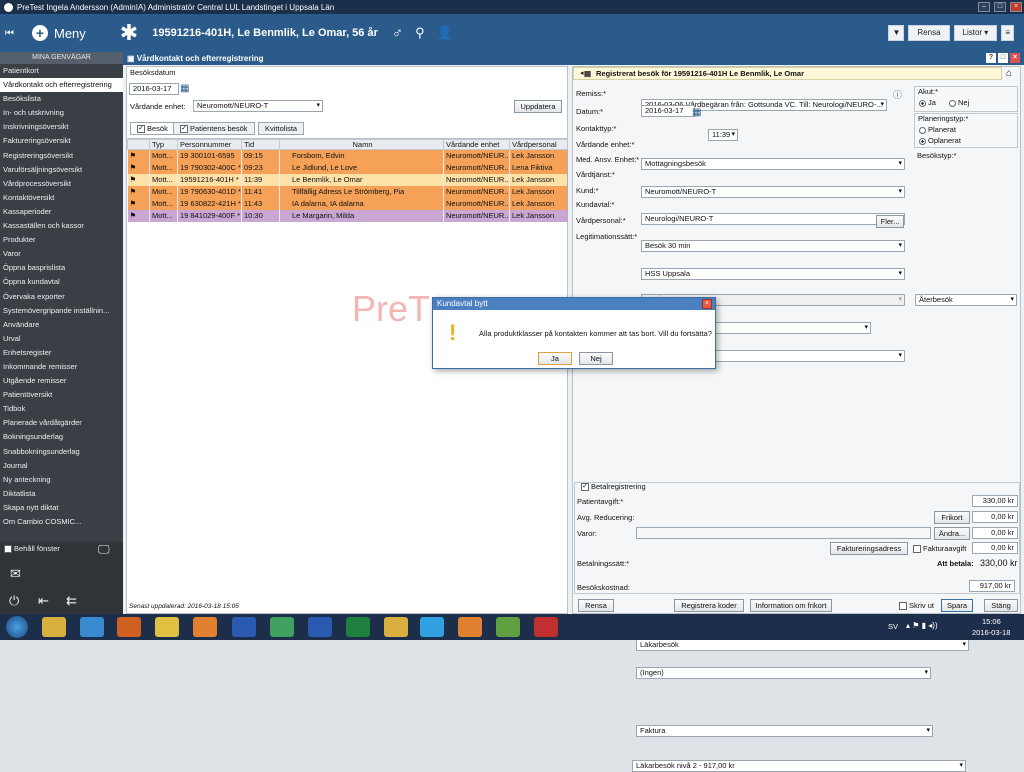  Describe the element at coordinates (773, 192) in the screenshot. I see `field-input: Neuromott/NEURO-T` at that location.